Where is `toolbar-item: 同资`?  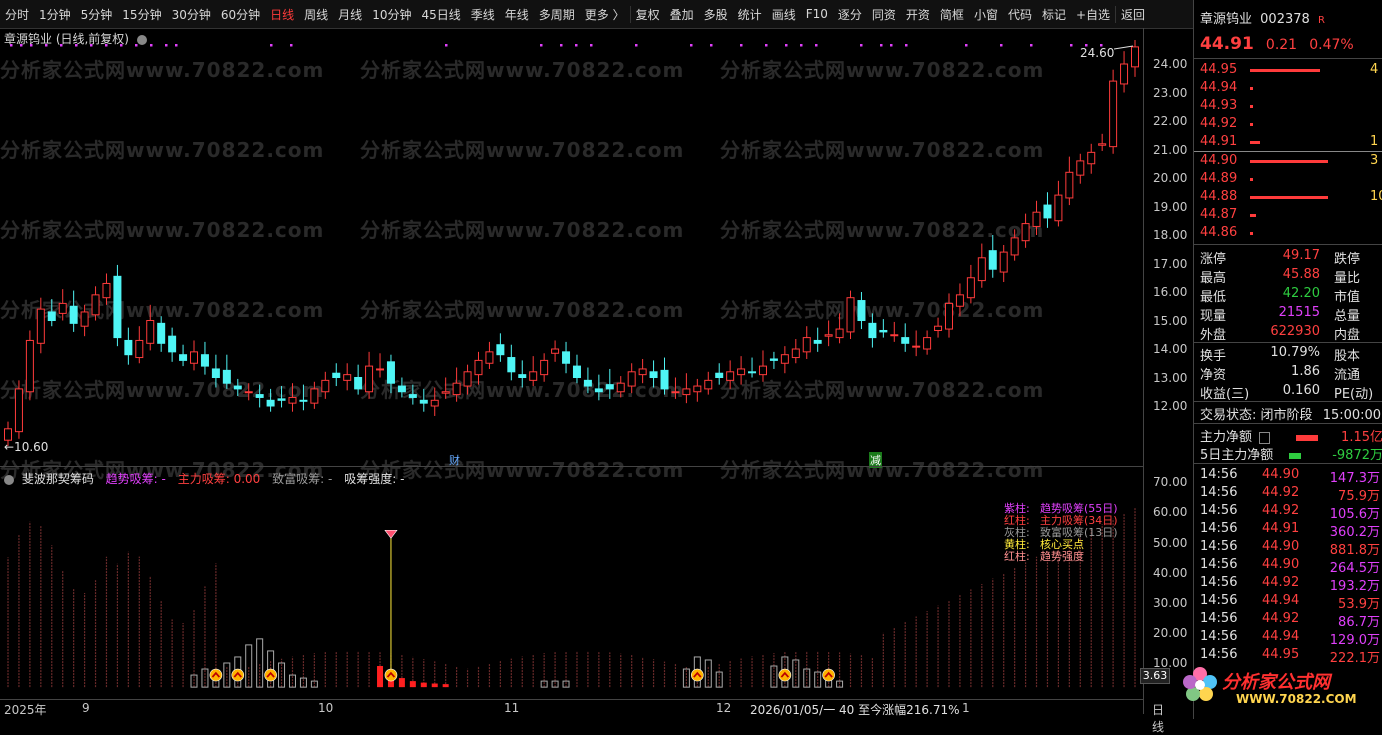
toolbar-item: 同资 is located at coordinates (884, 14).